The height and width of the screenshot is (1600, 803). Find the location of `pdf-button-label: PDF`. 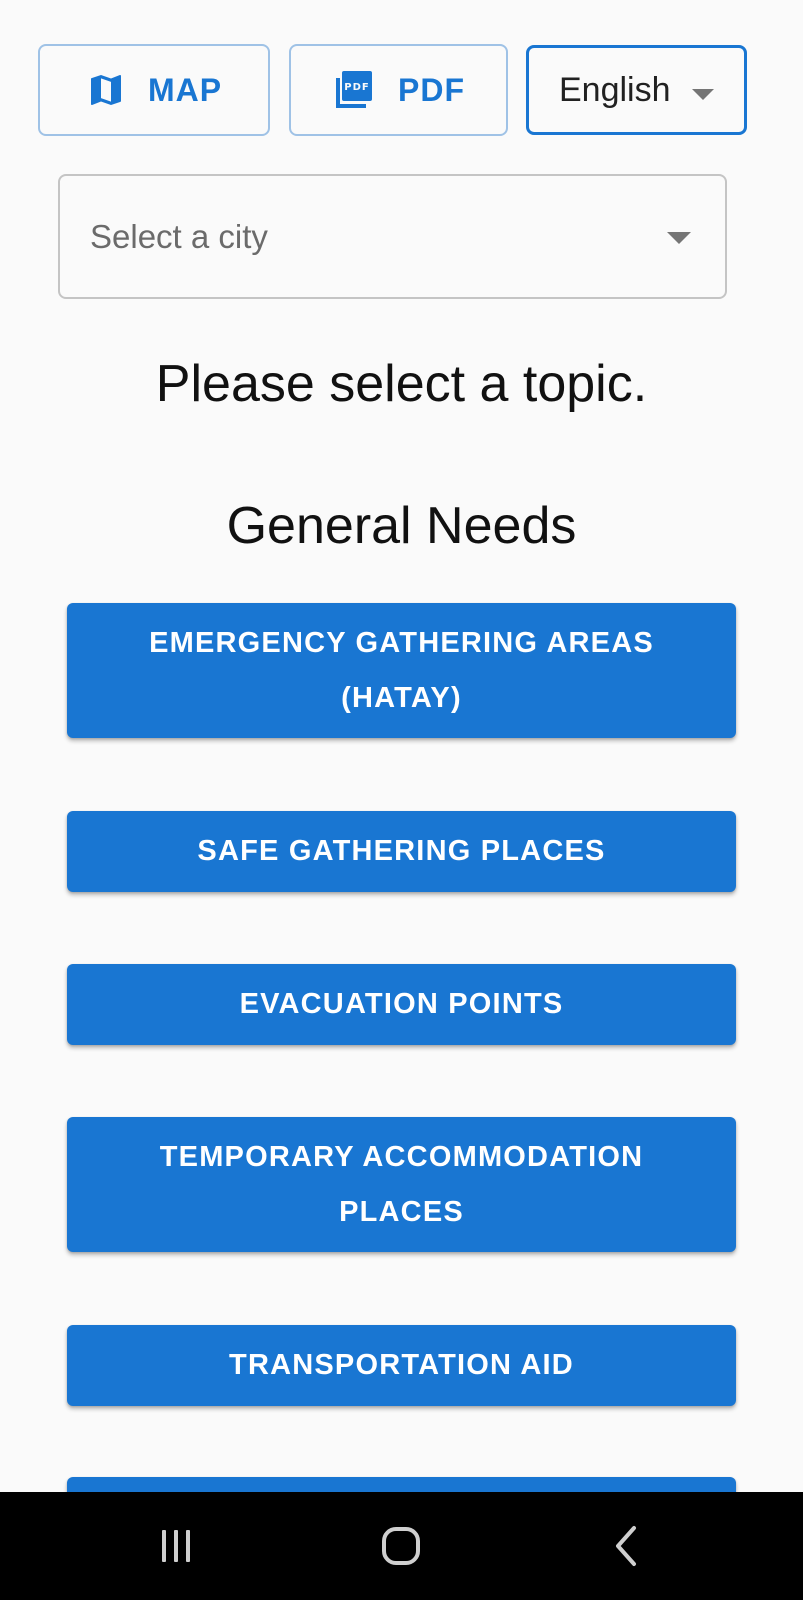

pdf-button-label: PDF is located at coordinates (431, 89).